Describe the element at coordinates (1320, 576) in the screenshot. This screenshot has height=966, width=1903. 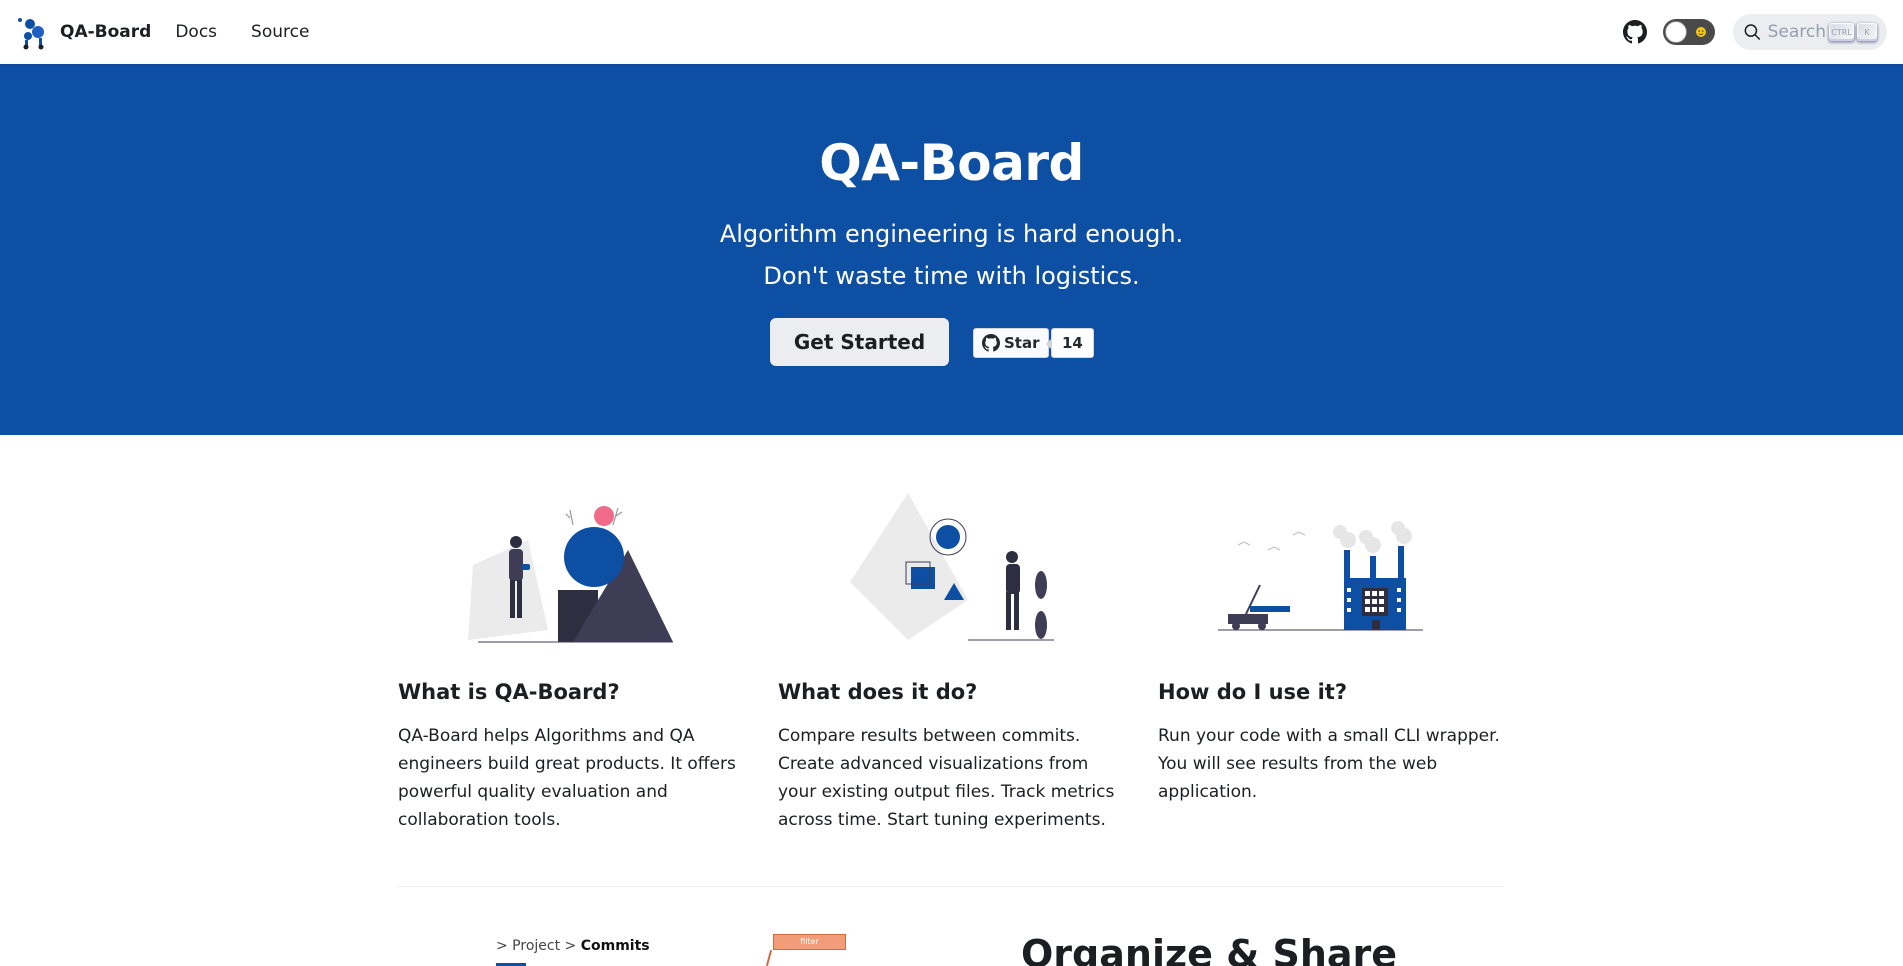
I see `factory-and-truck-illustration` at that location.